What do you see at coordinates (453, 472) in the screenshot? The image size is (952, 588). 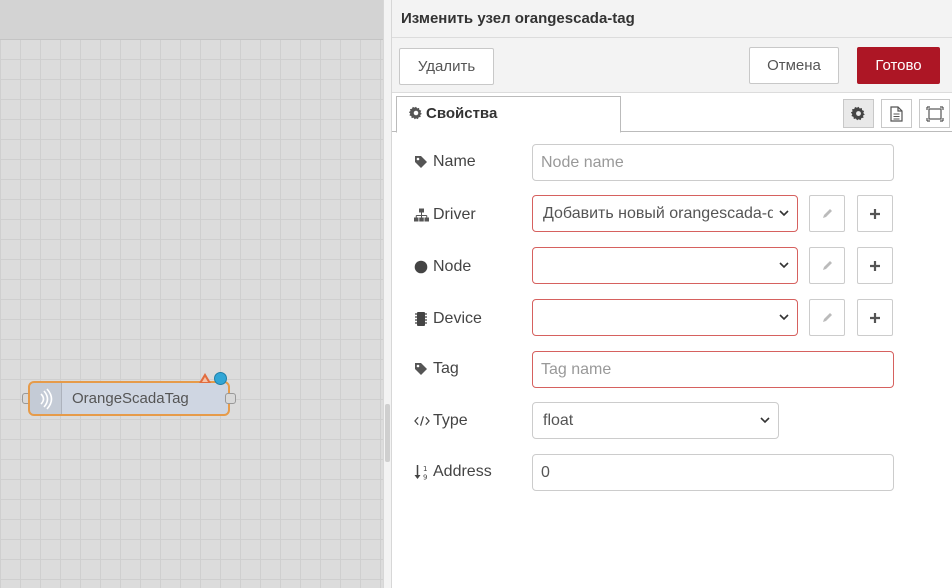 I see `address-label: 19 Address` at bounding box center [453, 472].